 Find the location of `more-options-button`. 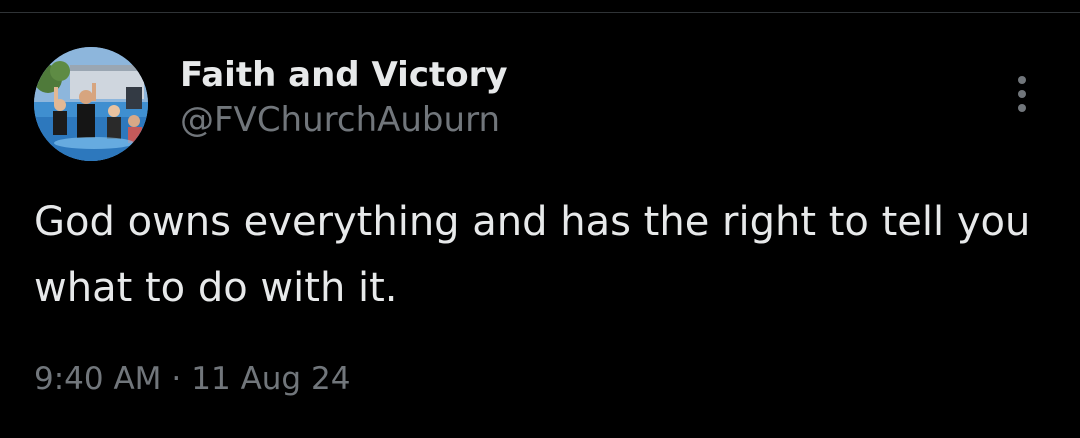

more-options-button is located at coordinates (1022, 94).